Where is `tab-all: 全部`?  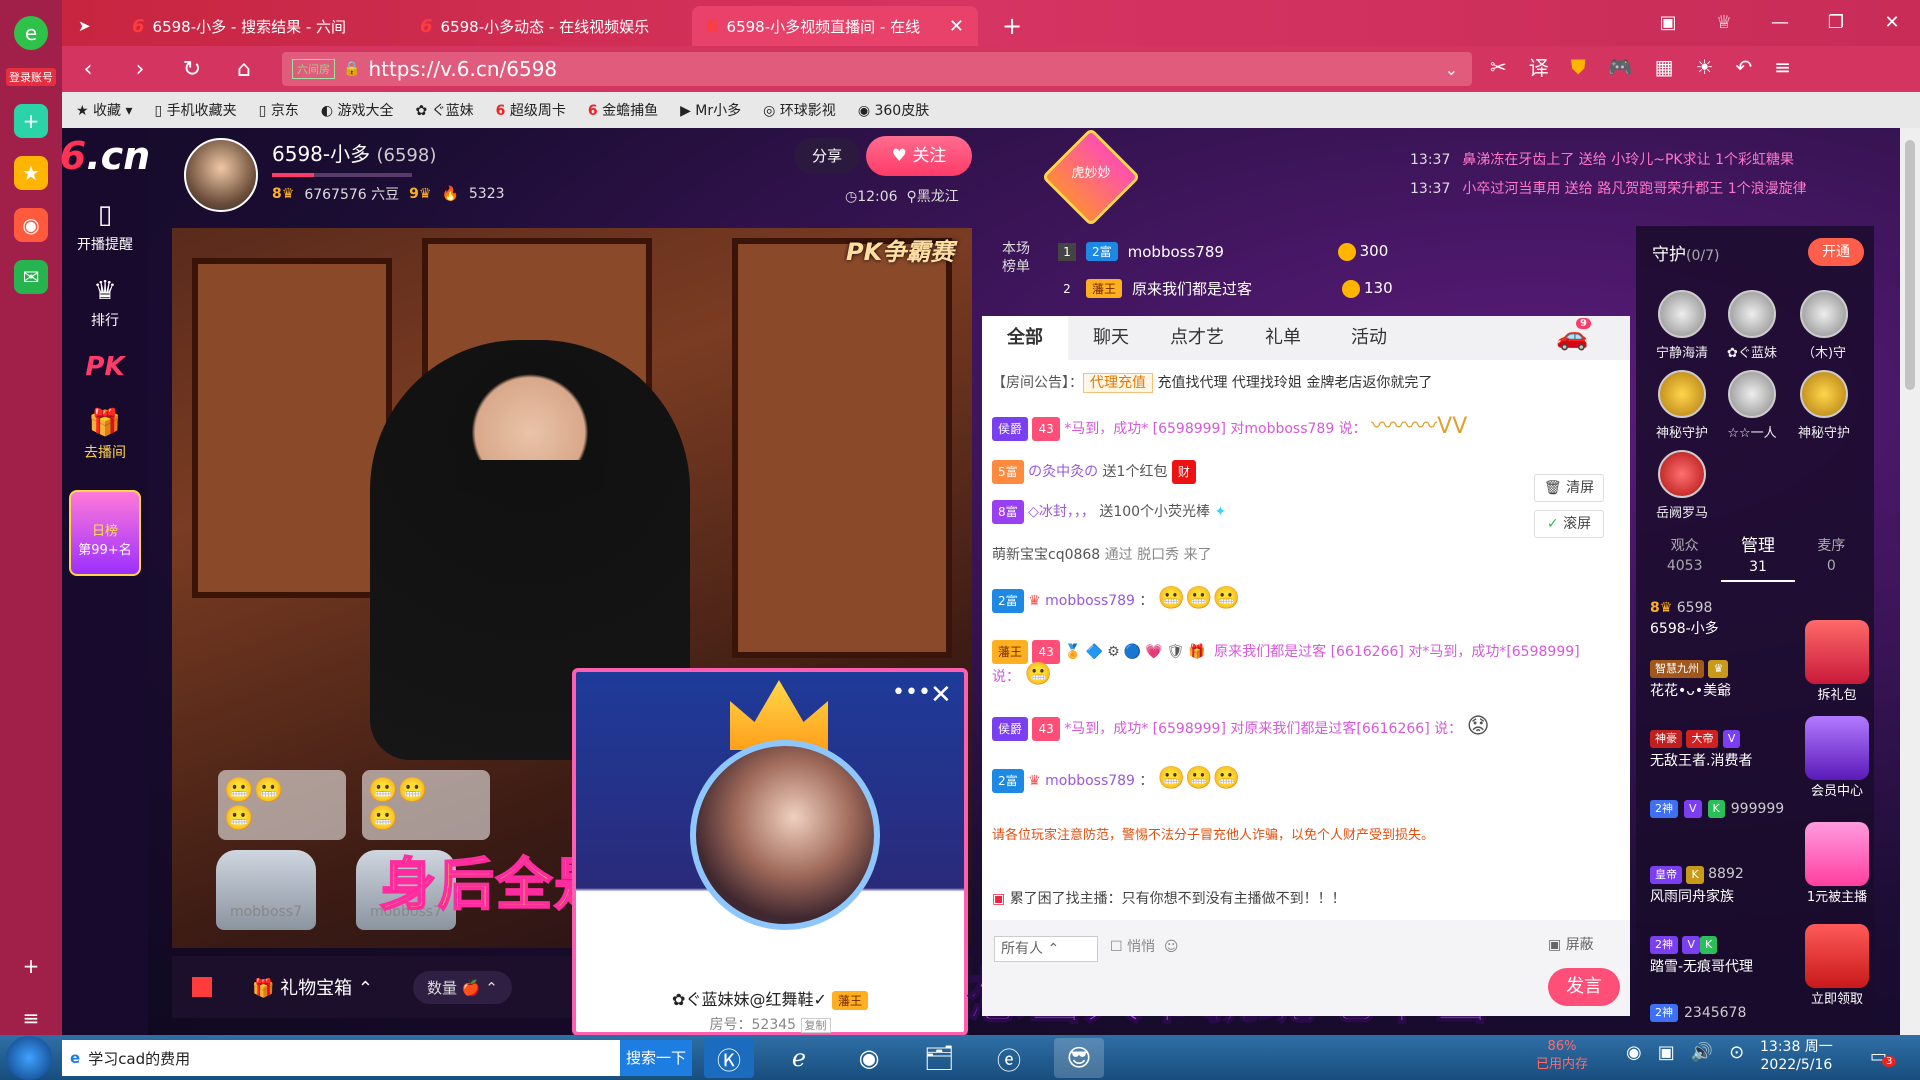 tab-all: 全部 is located at coordinates (1025, 338).